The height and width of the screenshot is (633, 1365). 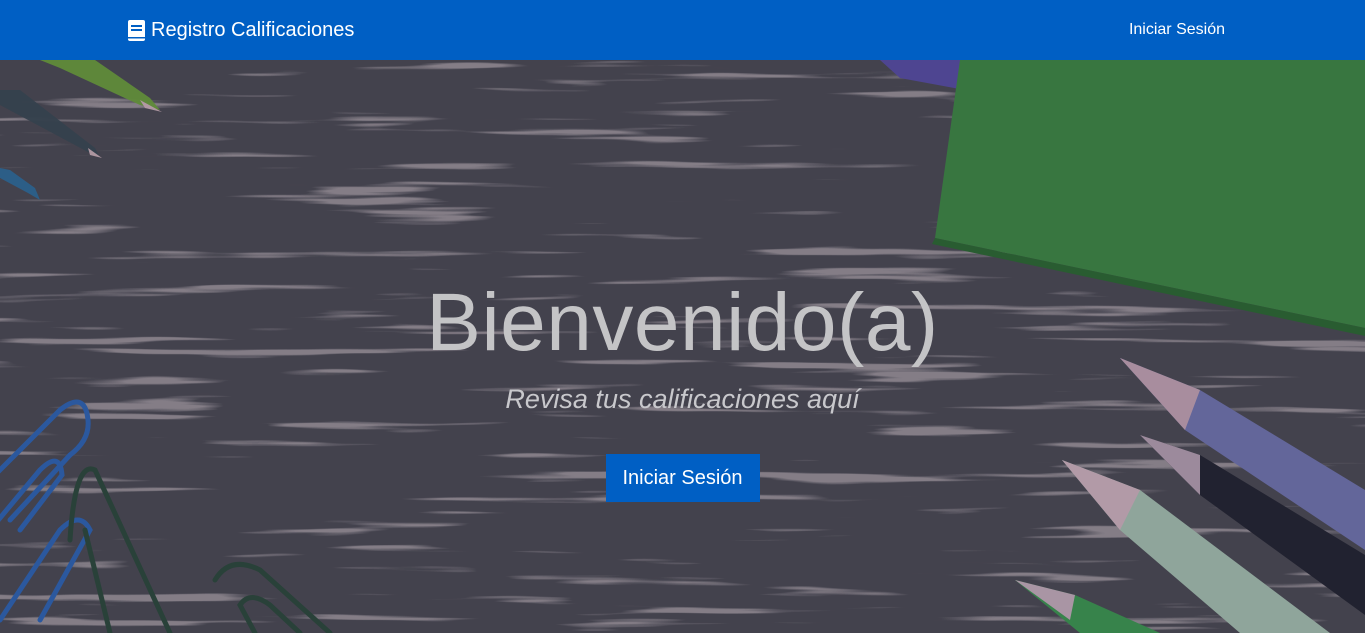 I want to click on brand-label: Registro Calificaciones, so click(x=253, y=29).